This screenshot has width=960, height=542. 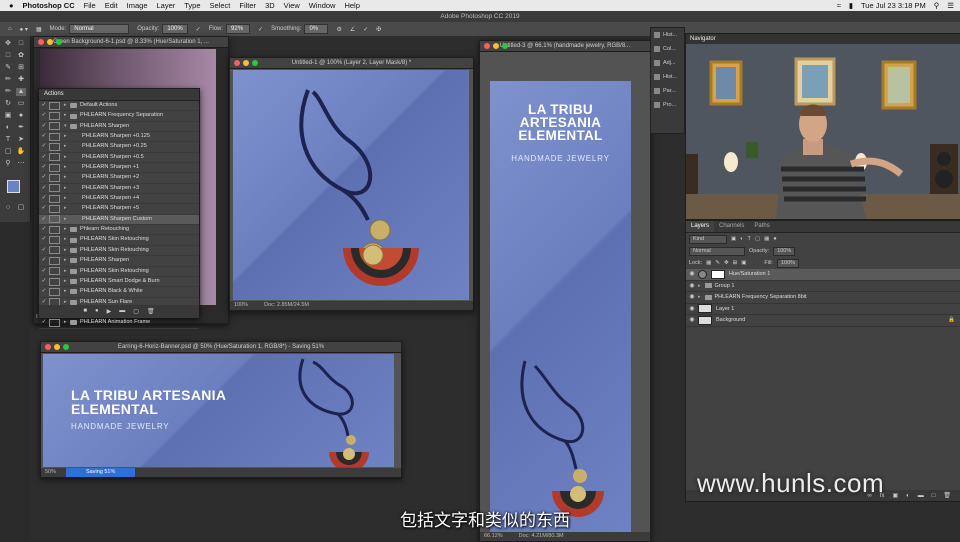 What do you see at coordinates (8, 92) in the screenshot?
I see `brush-tool-icon: ✏` at bounding box center [8, 92].